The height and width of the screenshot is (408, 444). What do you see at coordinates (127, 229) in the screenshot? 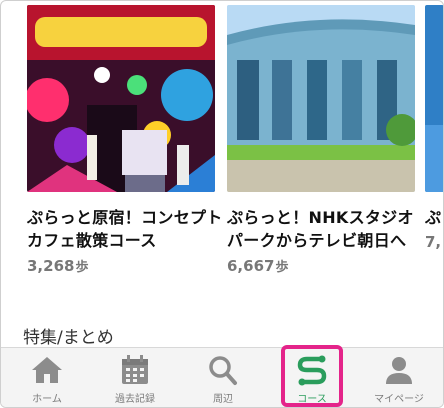
I see `course-title: ぷらっと原宿！コンセプト カフェ散策コース` at bounding box center [127, 229].